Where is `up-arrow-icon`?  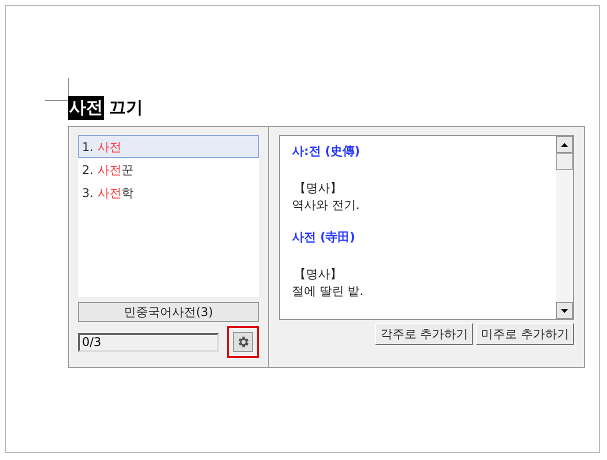 up-arrow-icon is located at coordinates (564, 144).